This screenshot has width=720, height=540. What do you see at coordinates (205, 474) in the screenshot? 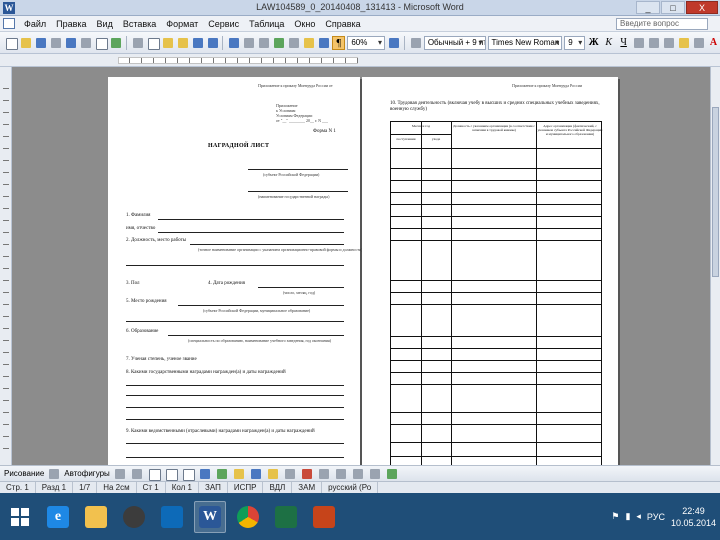
I see `wordart-icon` at bounding box center [205, 474].